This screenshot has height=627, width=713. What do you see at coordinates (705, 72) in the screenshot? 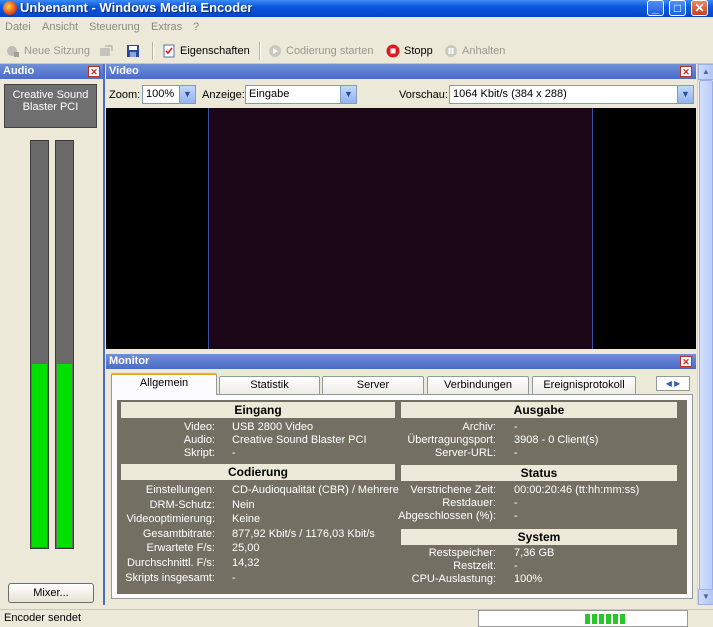
I see `scroll-up-icon: ▲` at bounding box center [705, 72].